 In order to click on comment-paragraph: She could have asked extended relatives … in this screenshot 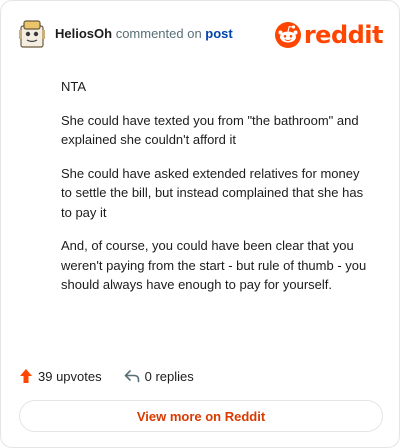, I will do `click(212, 192)`.